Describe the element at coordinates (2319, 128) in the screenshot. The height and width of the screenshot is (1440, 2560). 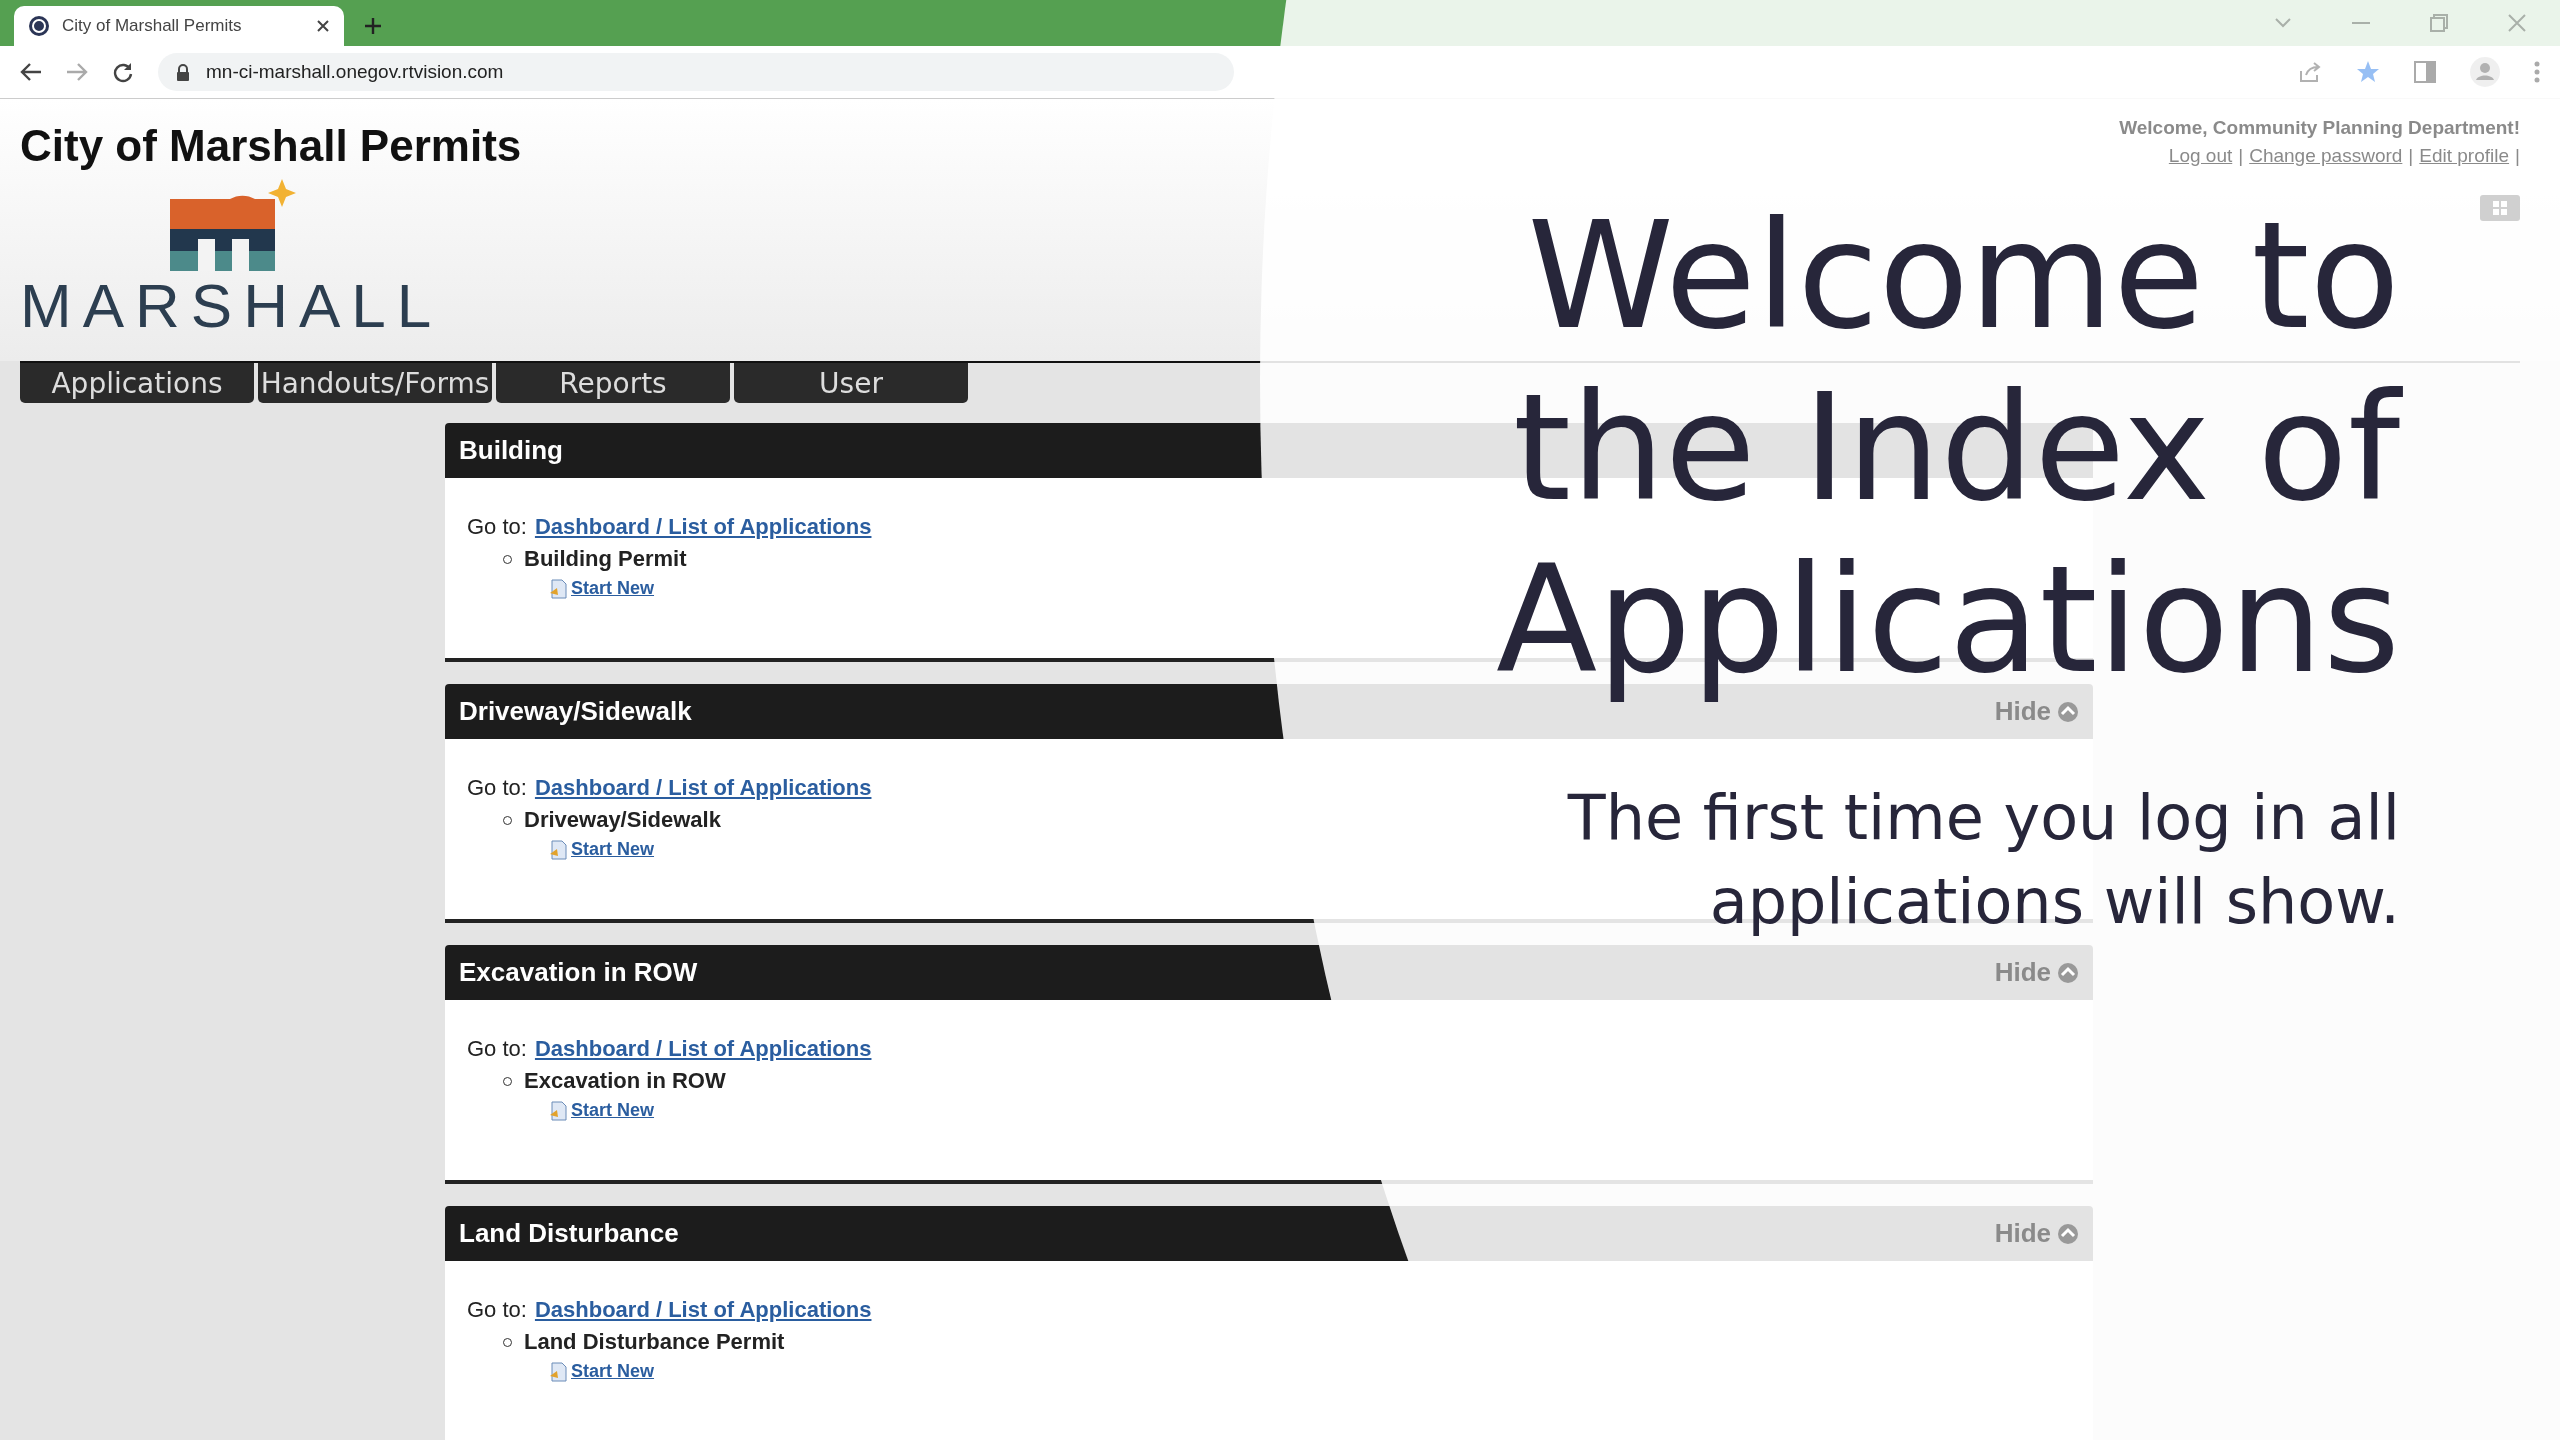
I see `welcome-text: Welcome, Community Planning Department!` at that location.